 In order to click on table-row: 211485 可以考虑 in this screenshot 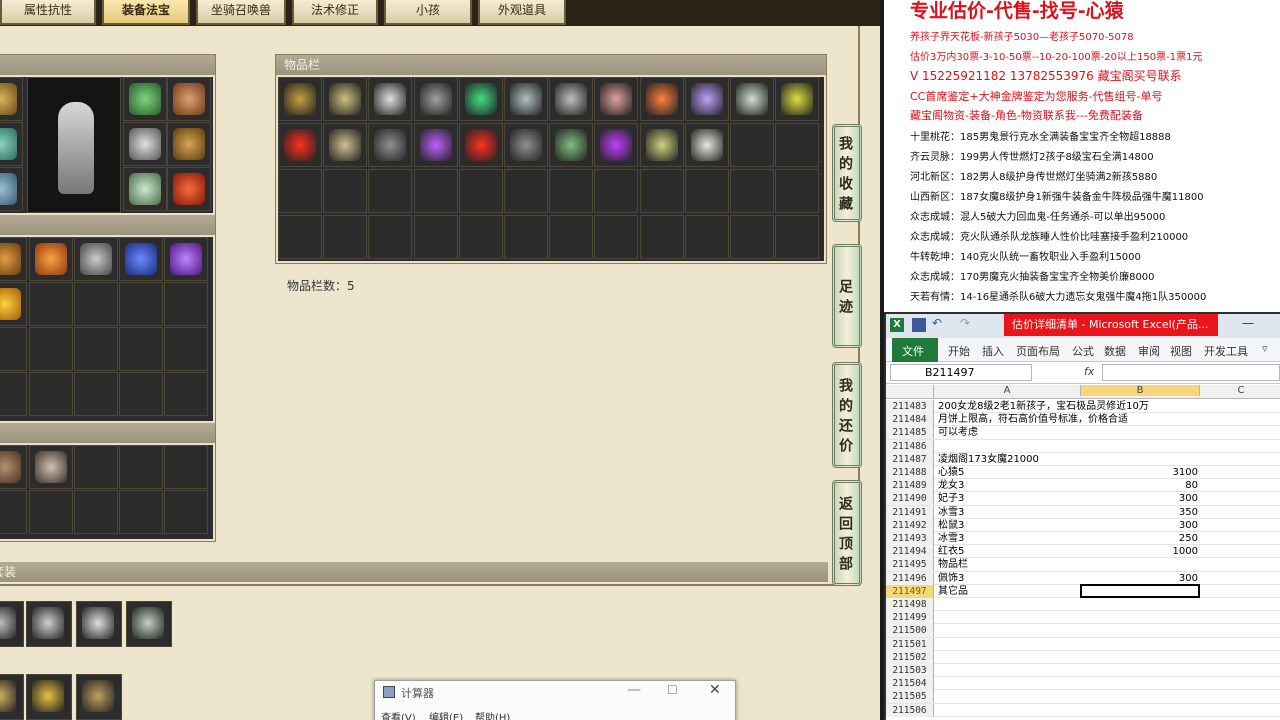, I will do `click(1083, 433)`.